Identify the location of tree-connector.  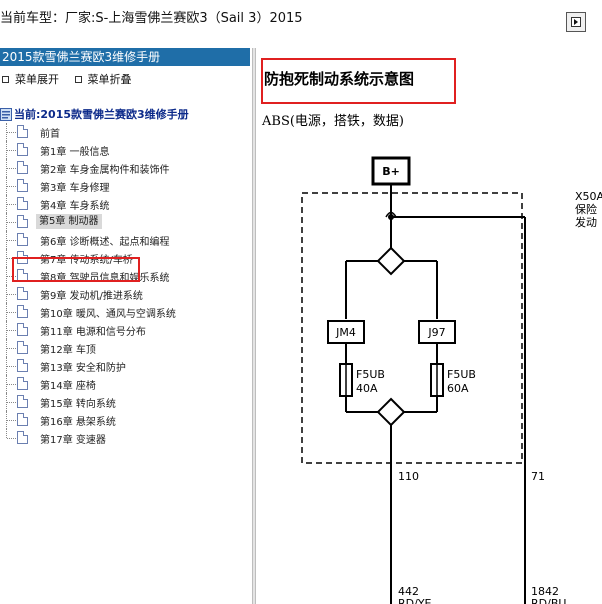
(6, 433).